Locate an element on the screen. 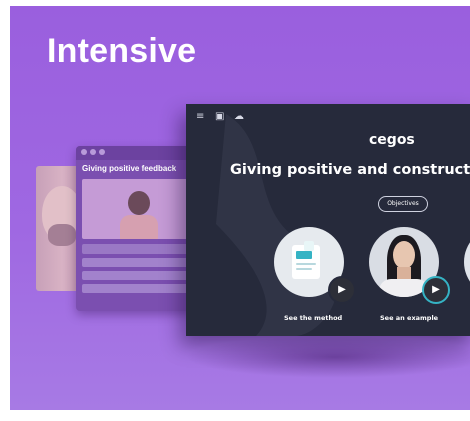 The image size is (470, 421). drop-shadow is located at coordinates (327, 357).